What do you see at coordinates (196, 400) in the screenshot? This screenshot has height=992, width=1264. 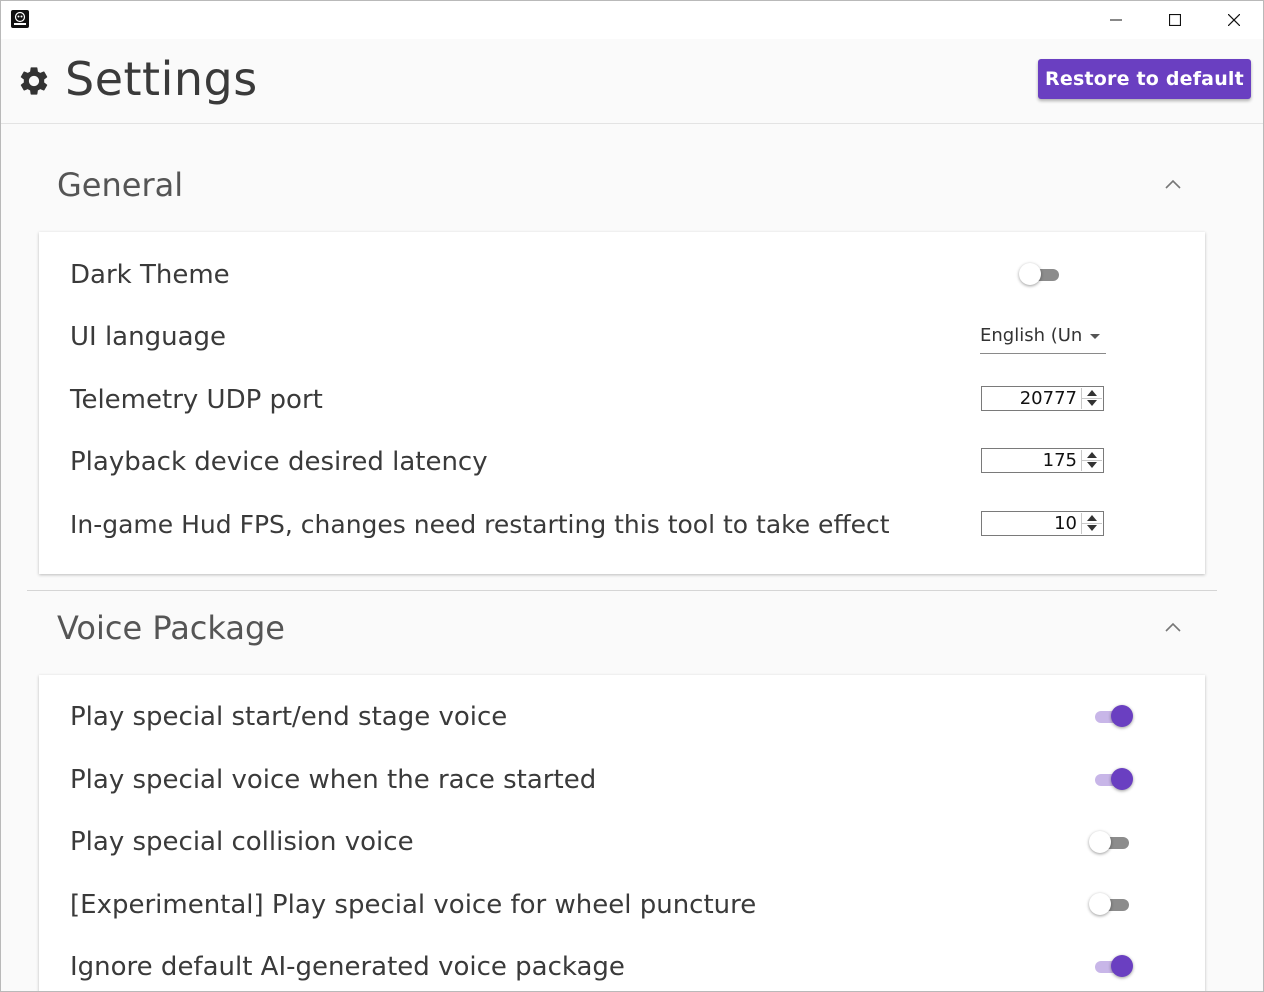 I see `udp-port-label: Telemetry UDP port` at bounding box center [196, 400].